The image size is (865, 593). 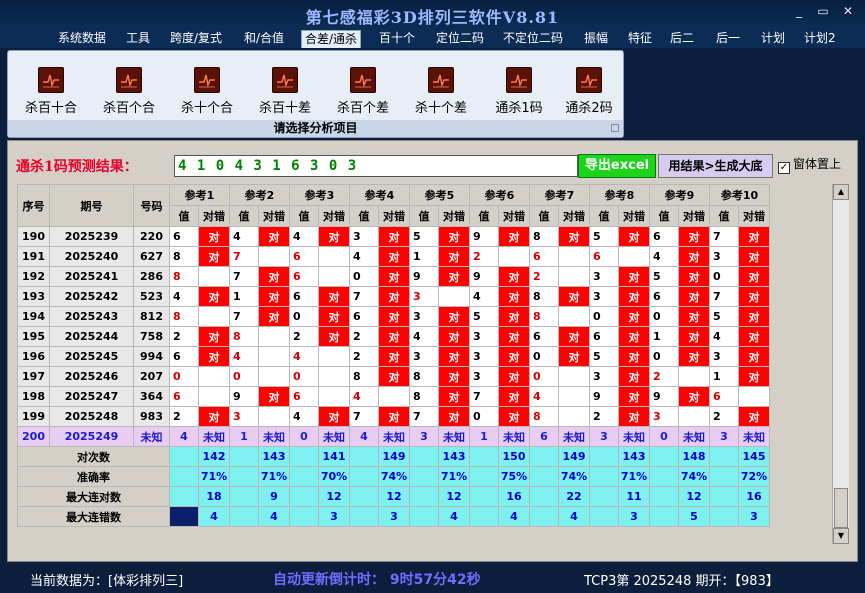 What do you see at coordinates (441, 90) in the screenshot?
I see `ribbon-button-5: 杀十个差` at bounding box center [441, 90].